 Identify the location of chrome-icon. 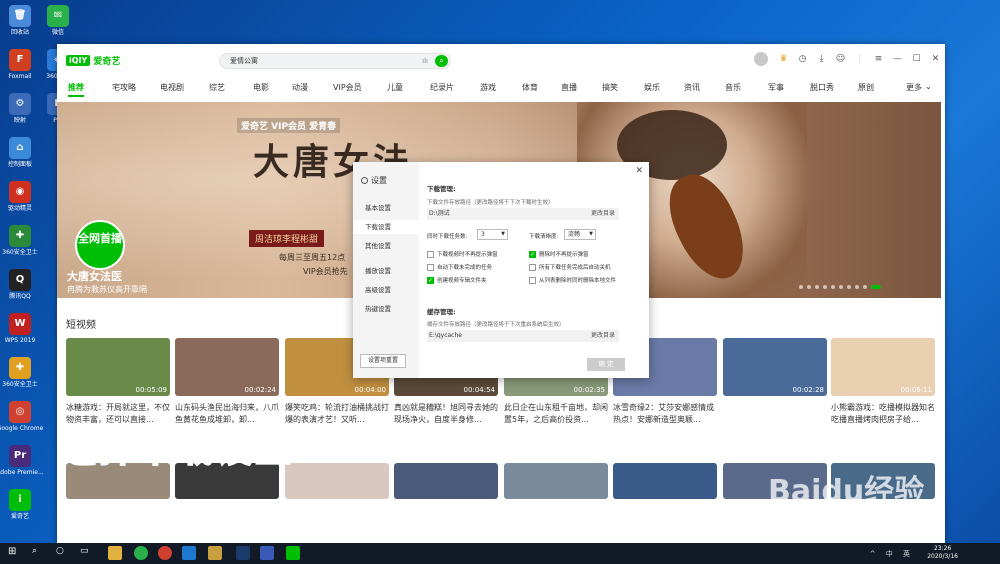
(165, 553).